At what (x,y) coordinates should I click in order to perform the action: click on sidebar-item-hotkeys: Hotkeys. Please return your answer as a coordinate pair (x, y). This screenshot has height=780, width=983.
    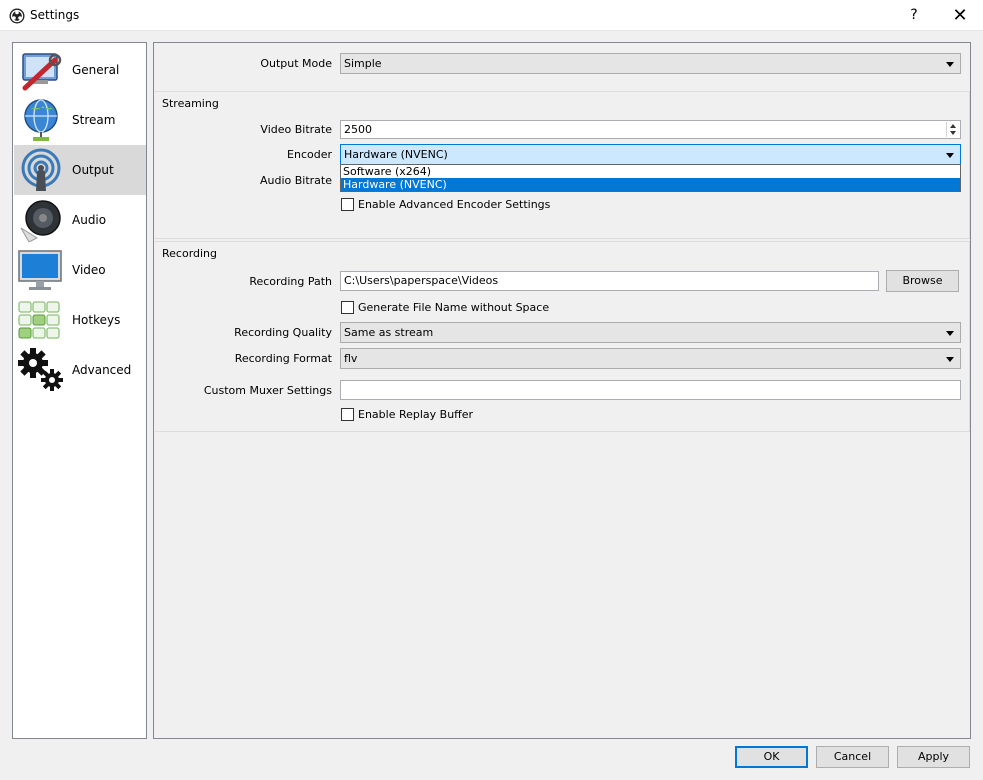
    Looking at the image, I should click on (80, 320).